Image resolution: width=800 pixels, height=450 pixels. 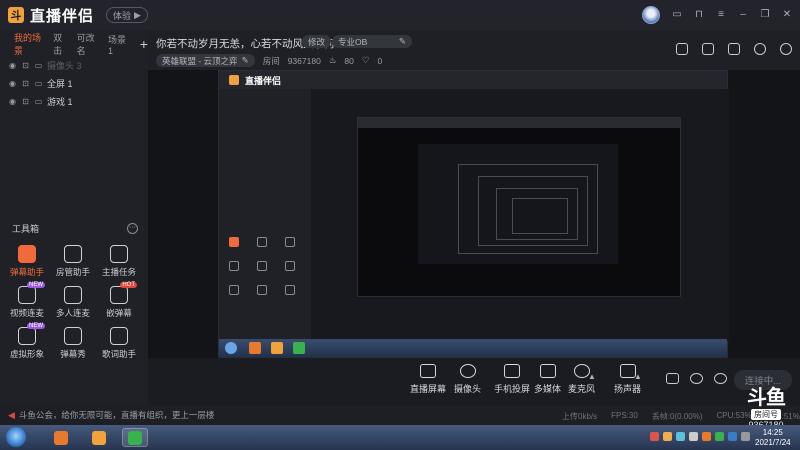 What do you see at coordinates (234, 80) in the screenshot?
I see `nested-logo-icon` at bounding box center [234, 80].